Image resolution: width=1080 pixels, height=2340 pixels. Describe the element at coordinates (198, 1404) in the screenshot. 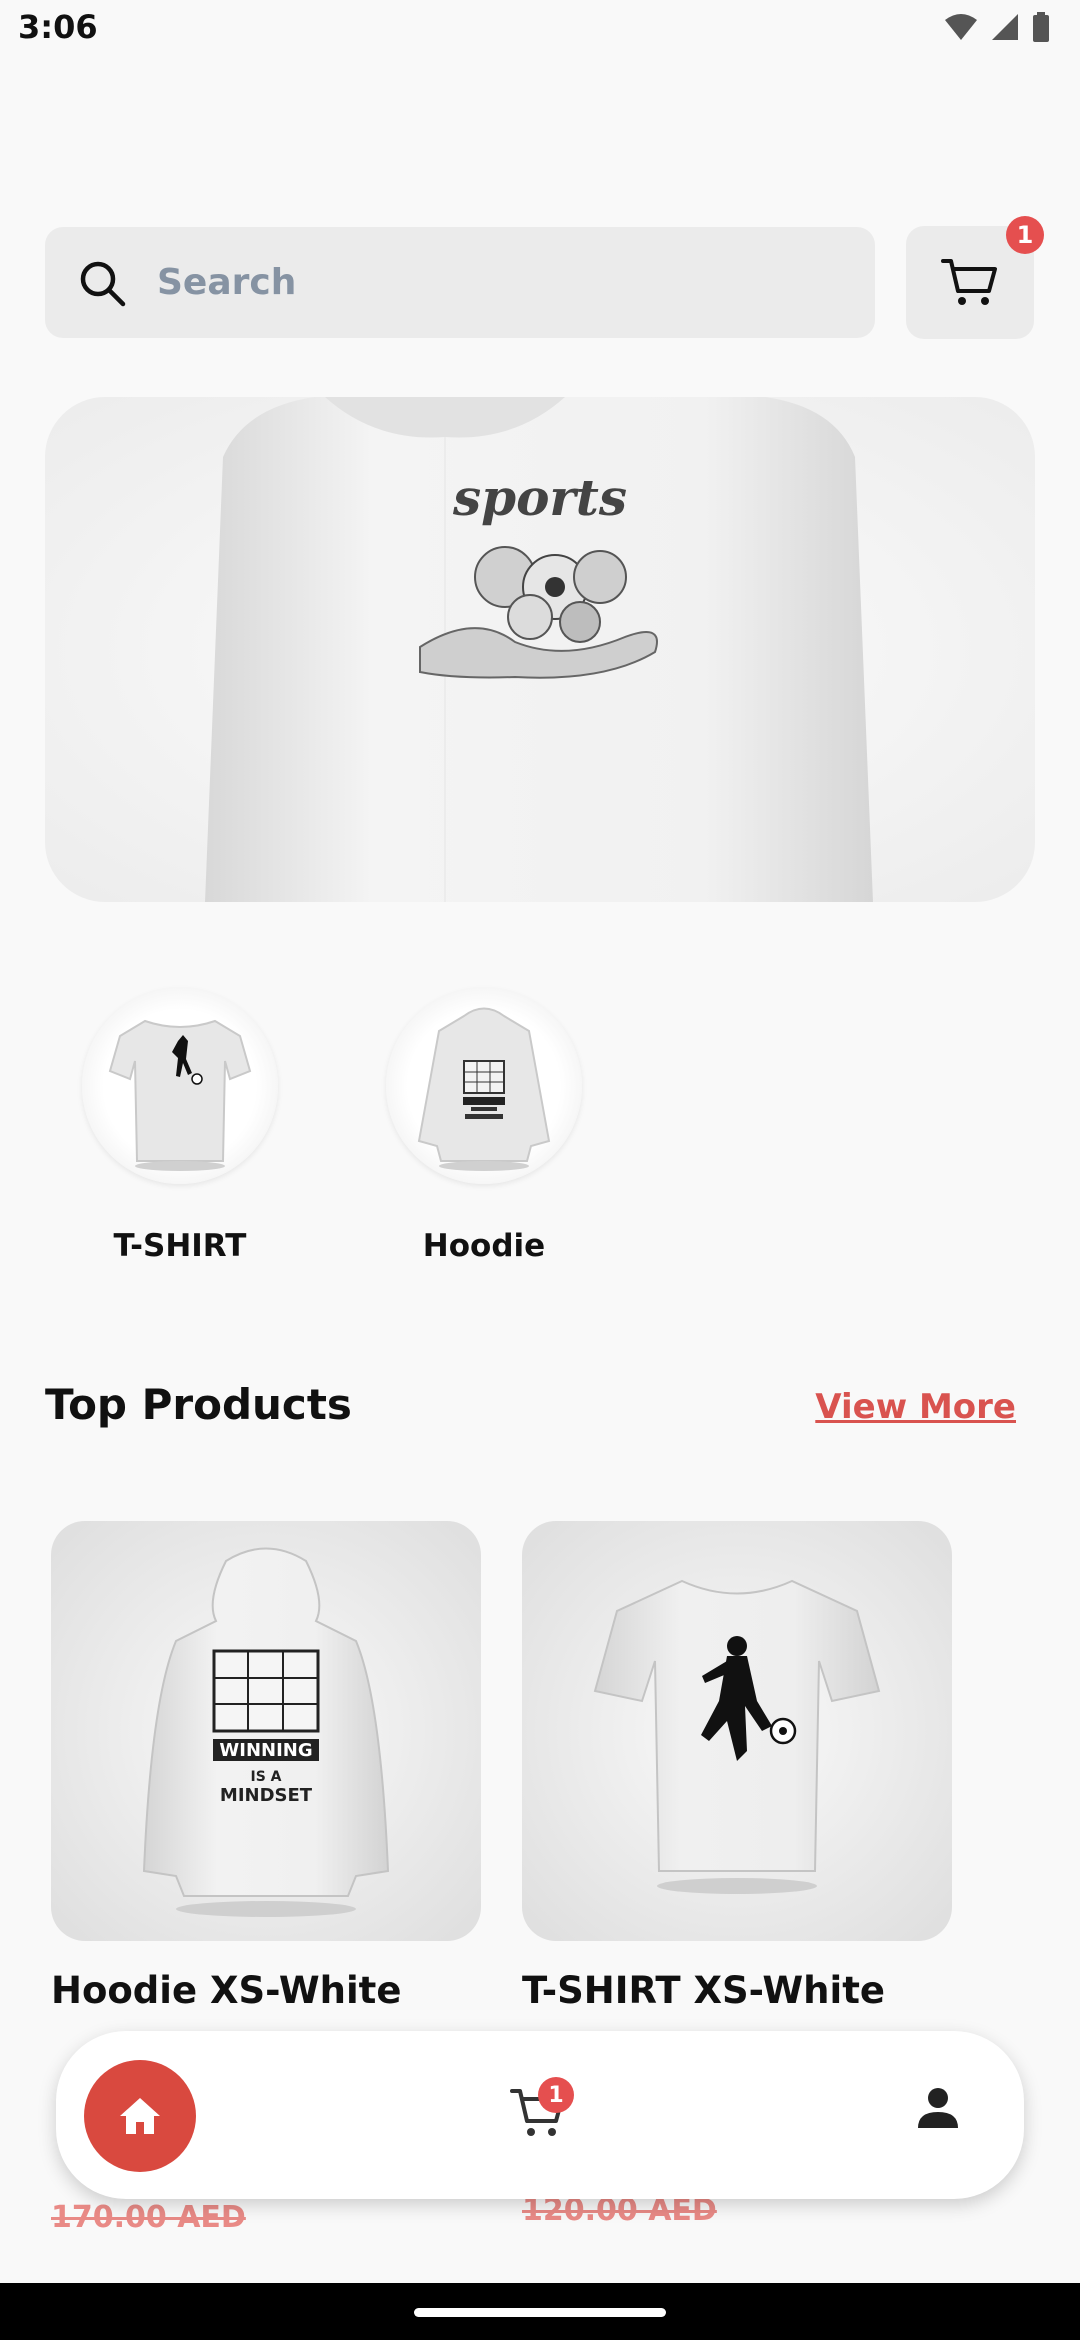

I see `top-products-title: Top Products` at that location.